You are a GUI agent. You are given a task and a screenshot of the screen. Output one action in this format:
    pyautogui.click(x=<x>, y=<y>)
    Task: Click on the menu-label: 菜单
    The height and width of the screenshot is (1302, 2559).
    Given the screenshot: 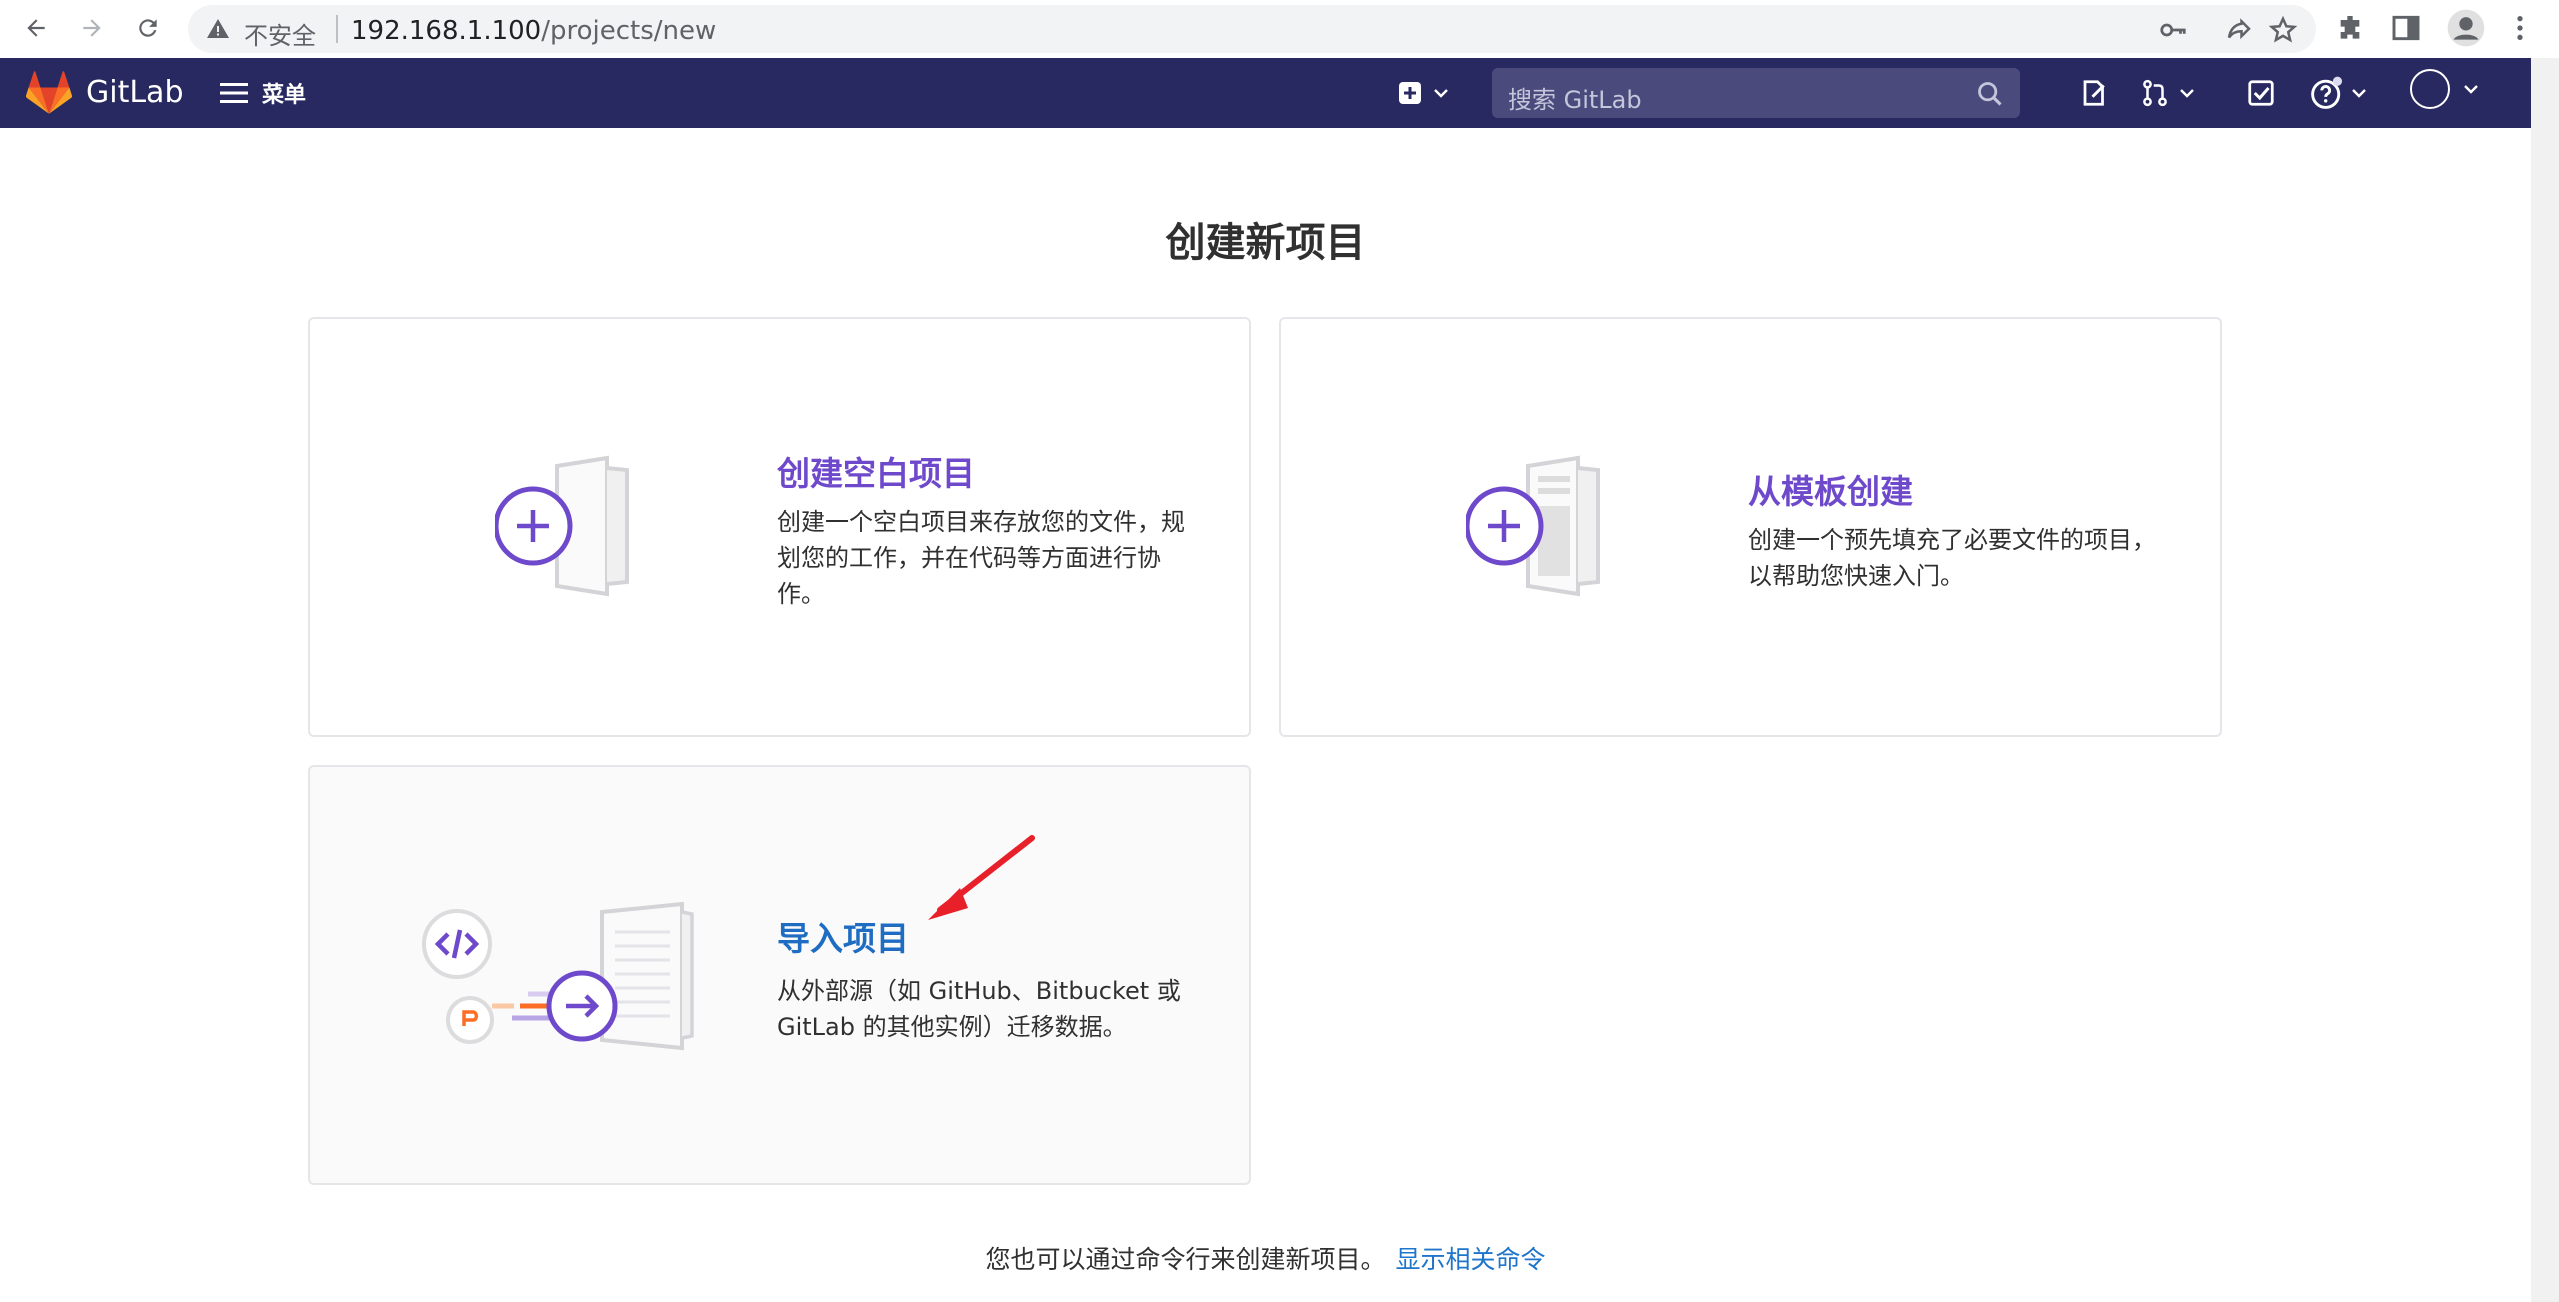 What is the action you would take?
    pyautogui.click(x=284, y=95)
    